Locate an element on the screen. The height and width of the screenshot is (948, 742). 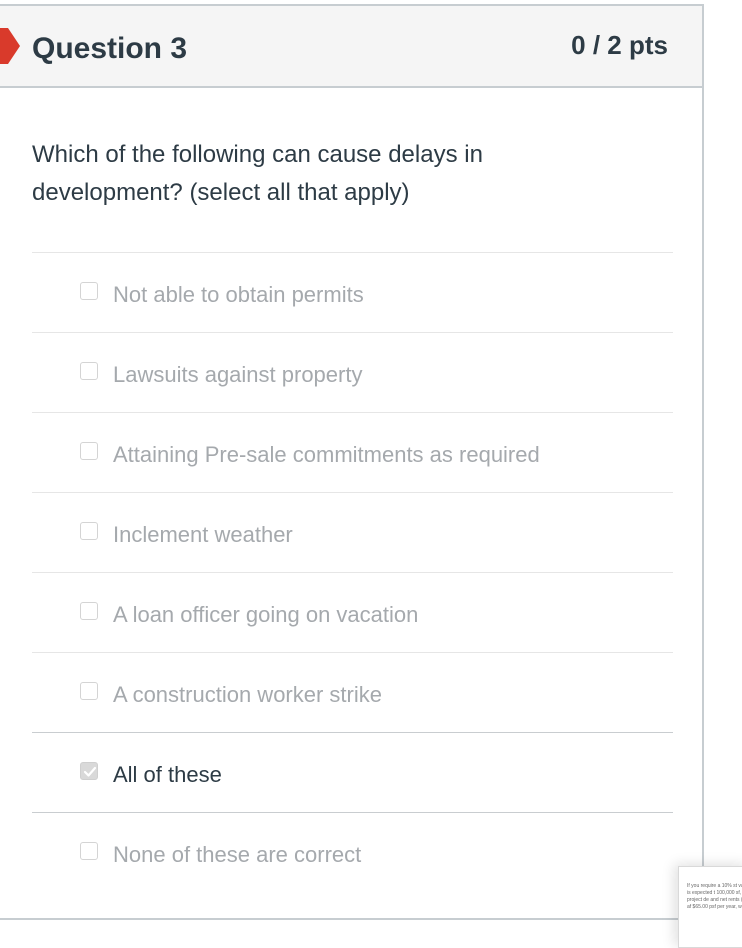
answer-option: Inclement weather is located at coordinates (352, 532).